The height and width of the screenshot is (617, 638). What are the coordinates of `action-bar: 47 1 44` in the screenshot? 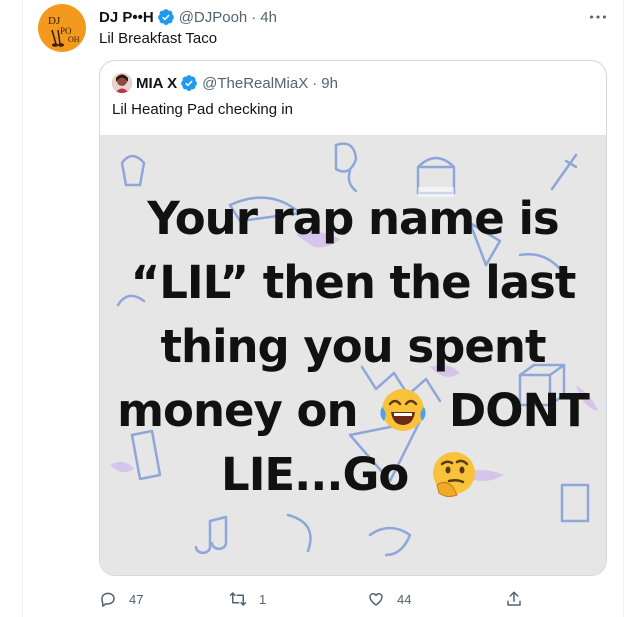 It's located at (359, 600).